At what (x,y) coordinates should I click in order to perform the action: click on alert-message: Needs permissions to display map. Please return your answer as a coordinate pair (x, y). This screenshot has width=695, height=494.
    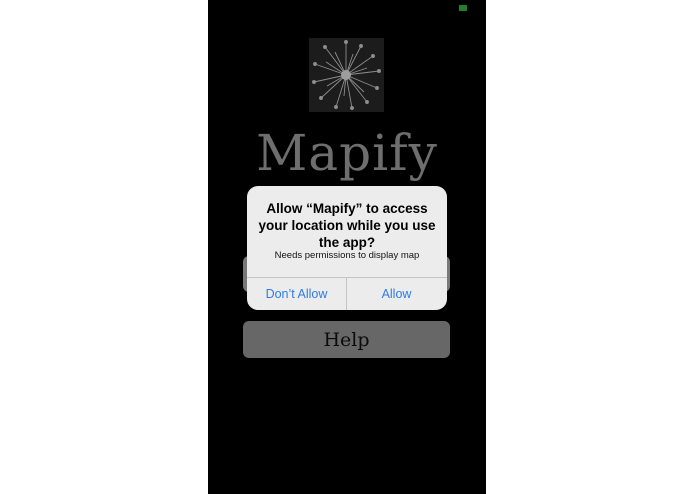
    Looking at the image, I should click on (347, 255).